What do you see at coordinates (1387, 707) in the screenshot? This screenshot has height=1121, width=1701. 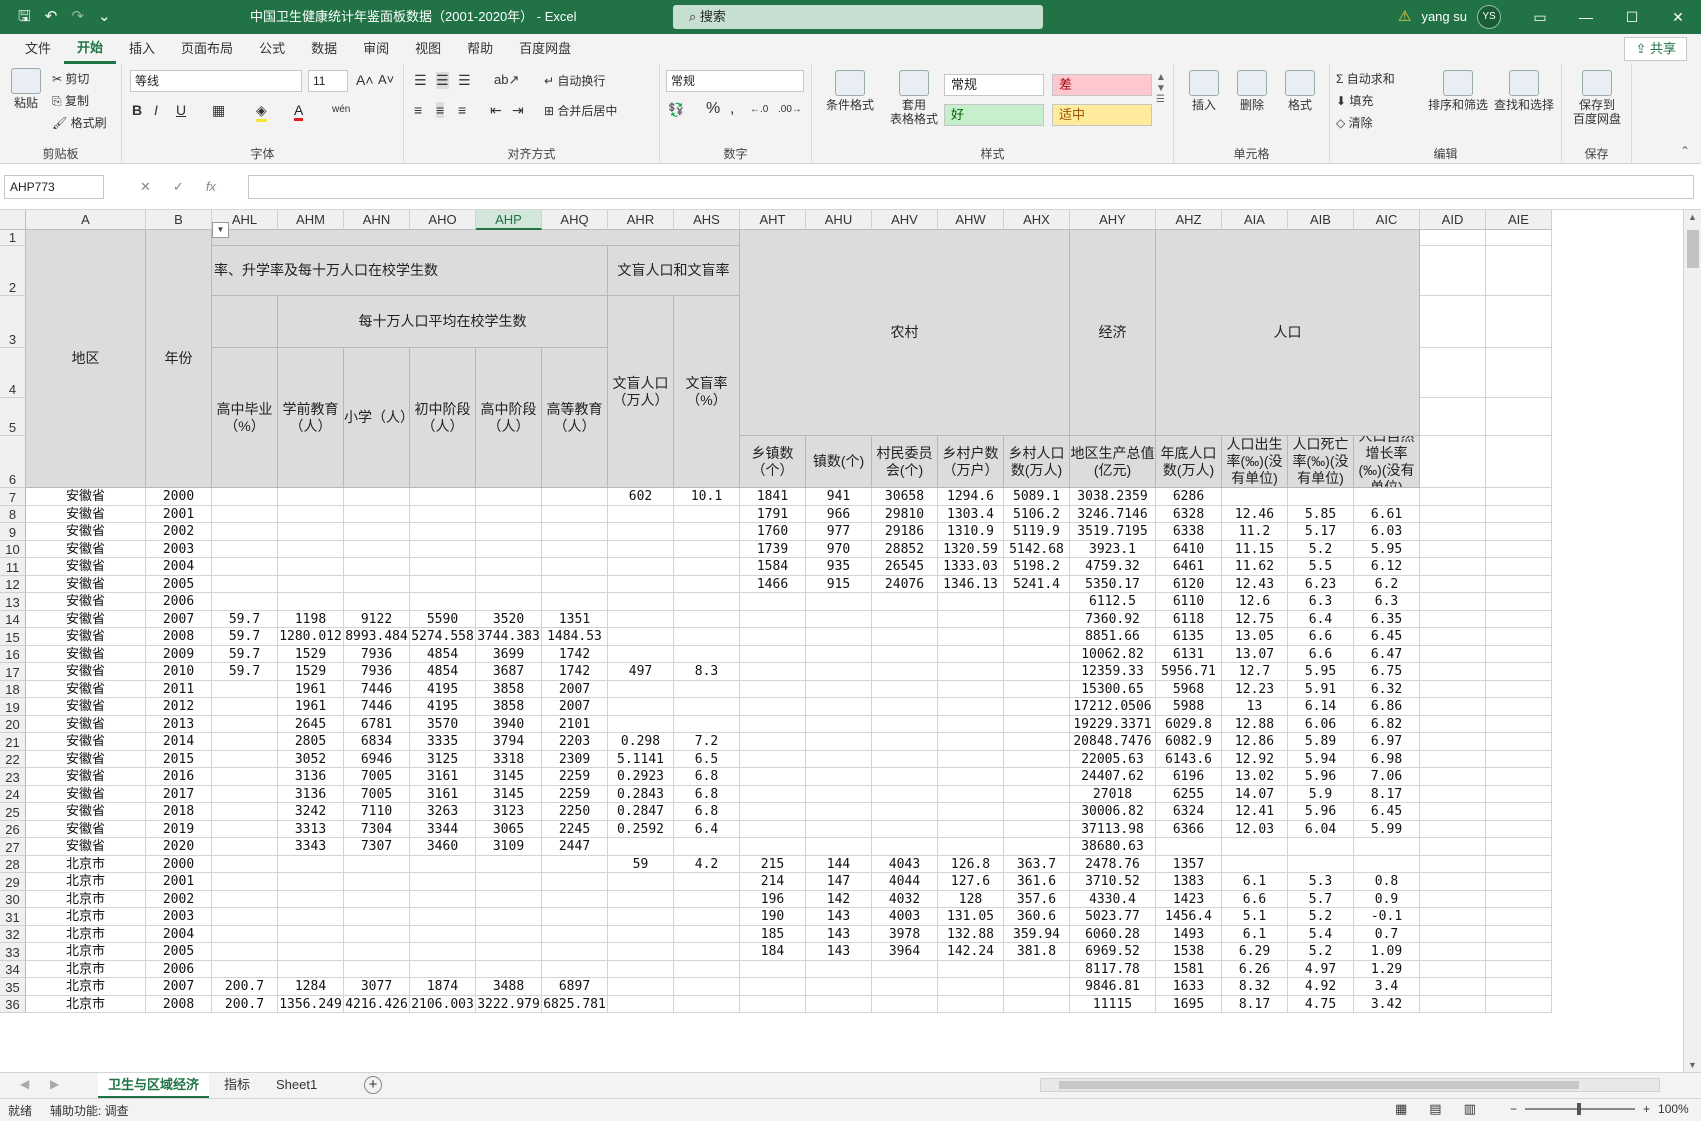 I see `grid-cell: 6.86` at bounding box center [1387, 707].